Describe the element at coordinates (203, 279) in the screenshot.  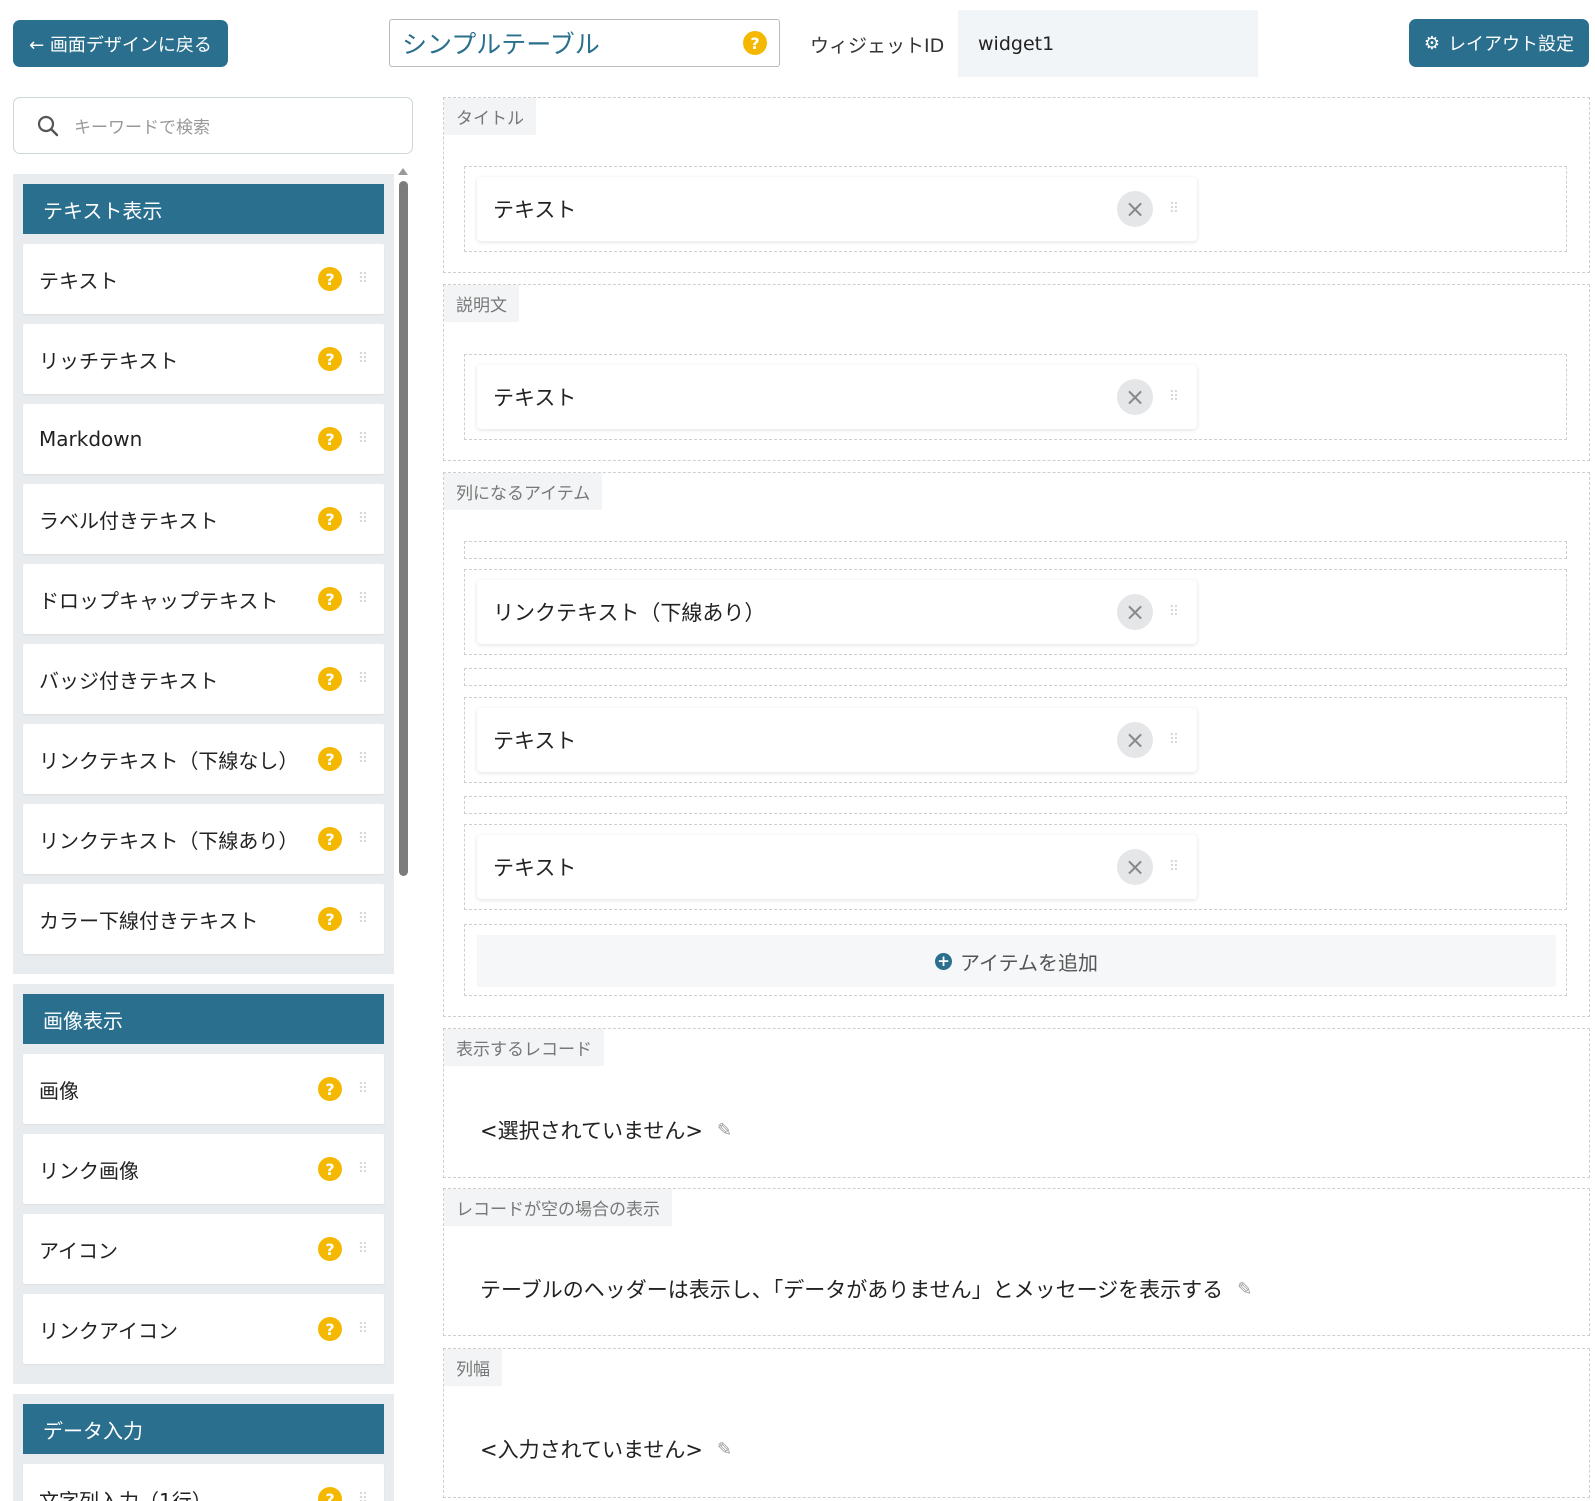
I see `palette-item: テキスト? ⠿` at that location.